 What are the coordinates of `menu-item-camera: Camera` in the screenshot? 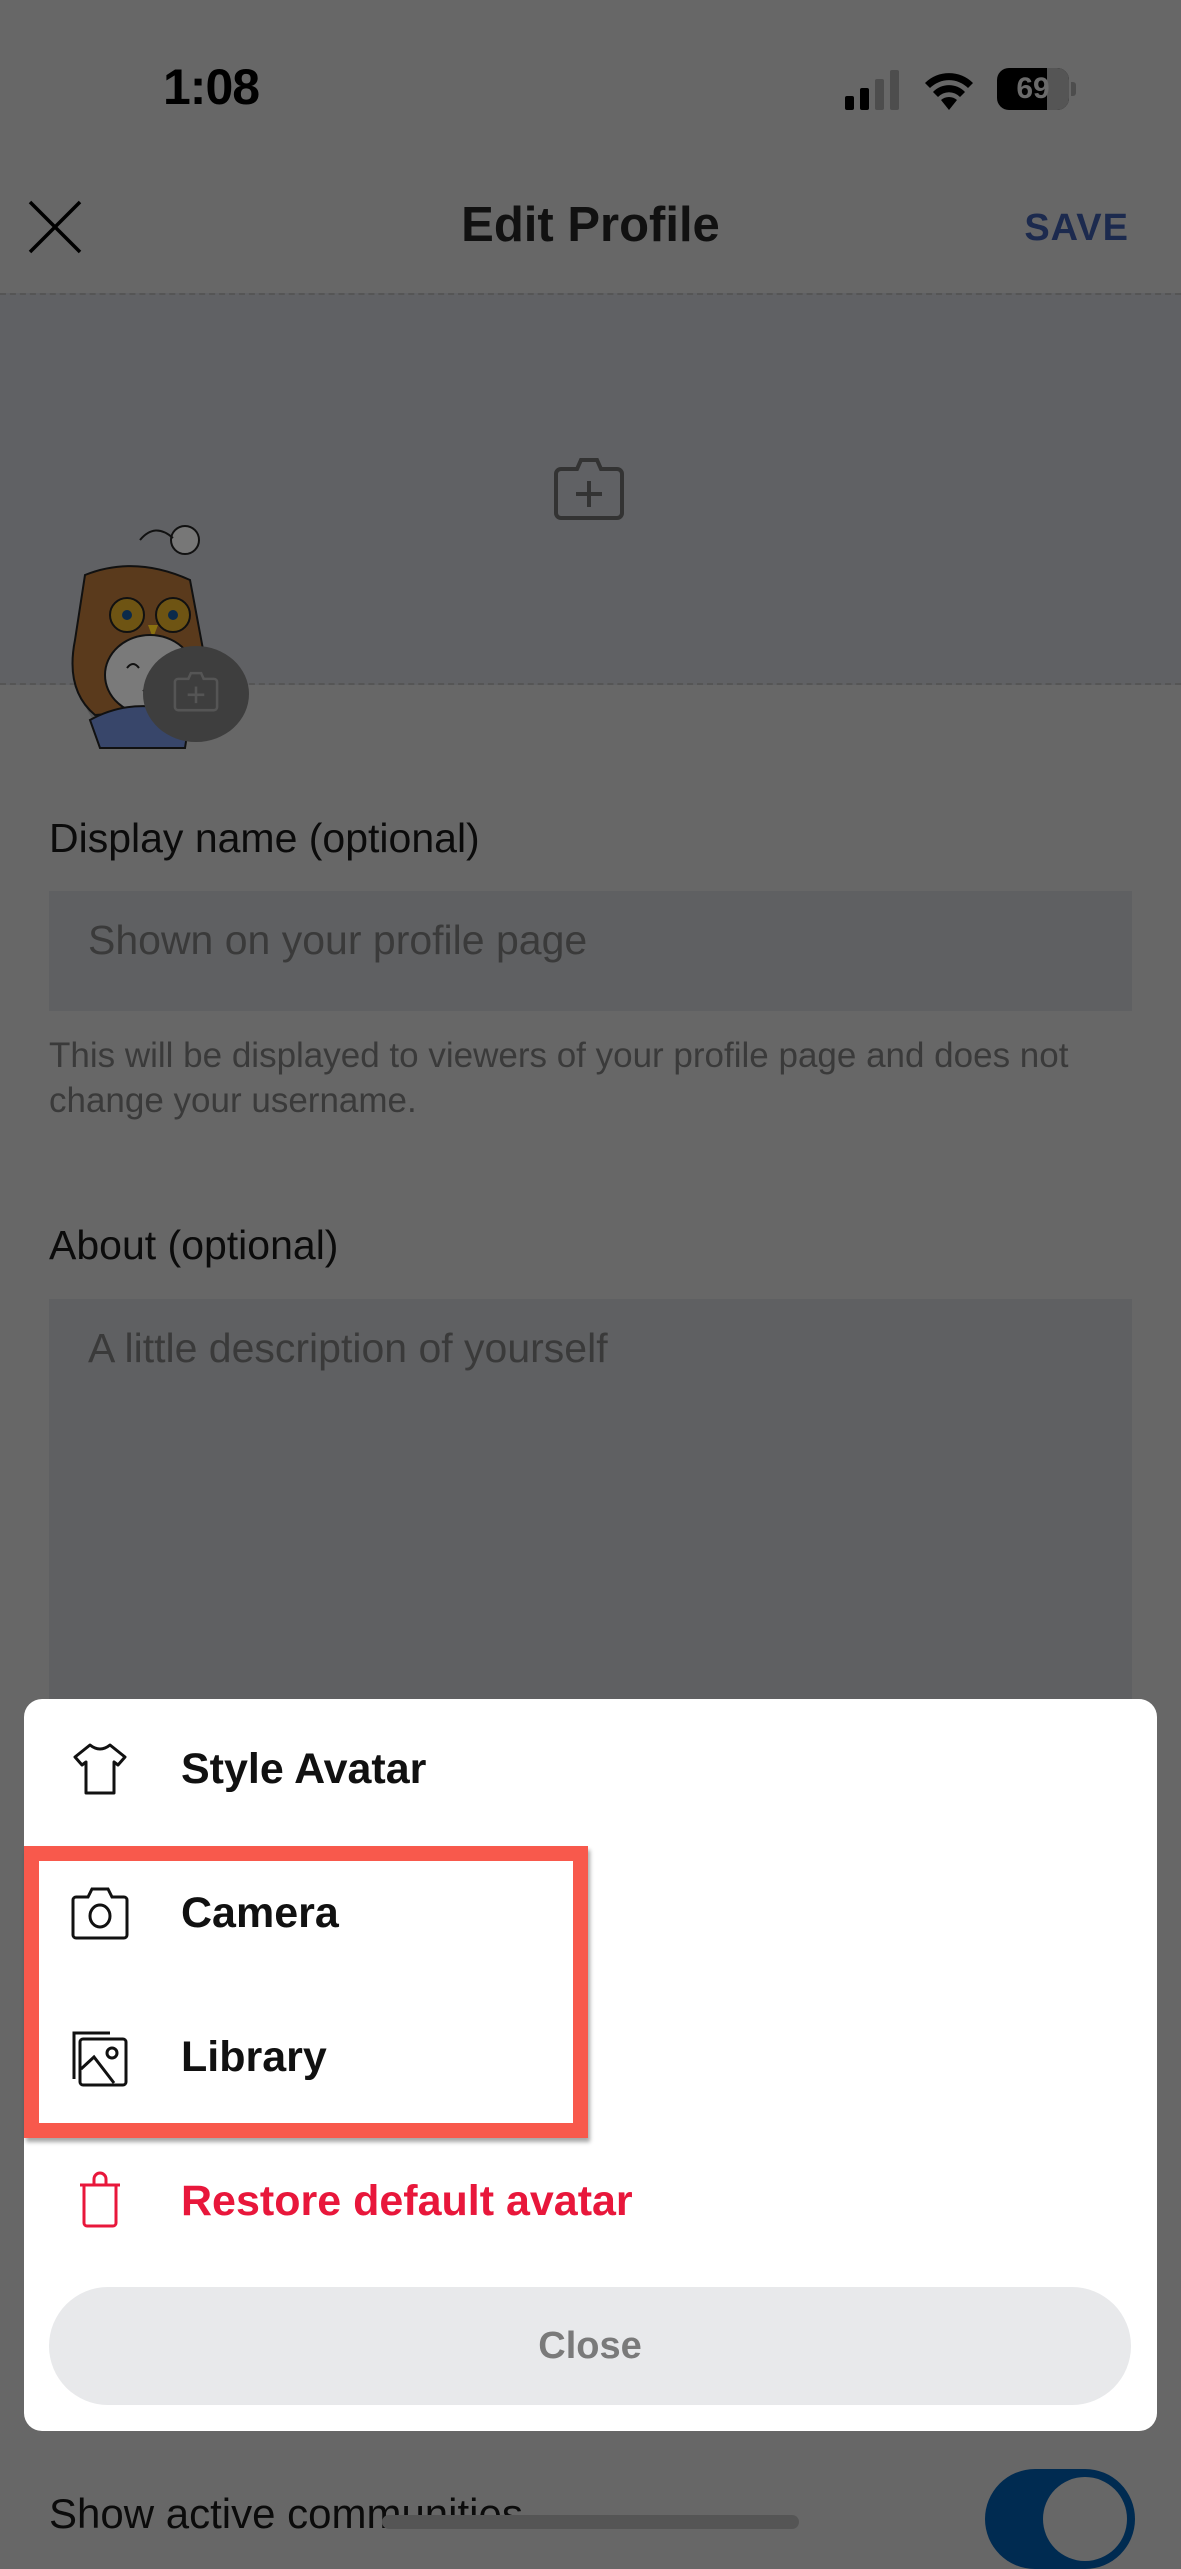 It's located at (590, 1913).